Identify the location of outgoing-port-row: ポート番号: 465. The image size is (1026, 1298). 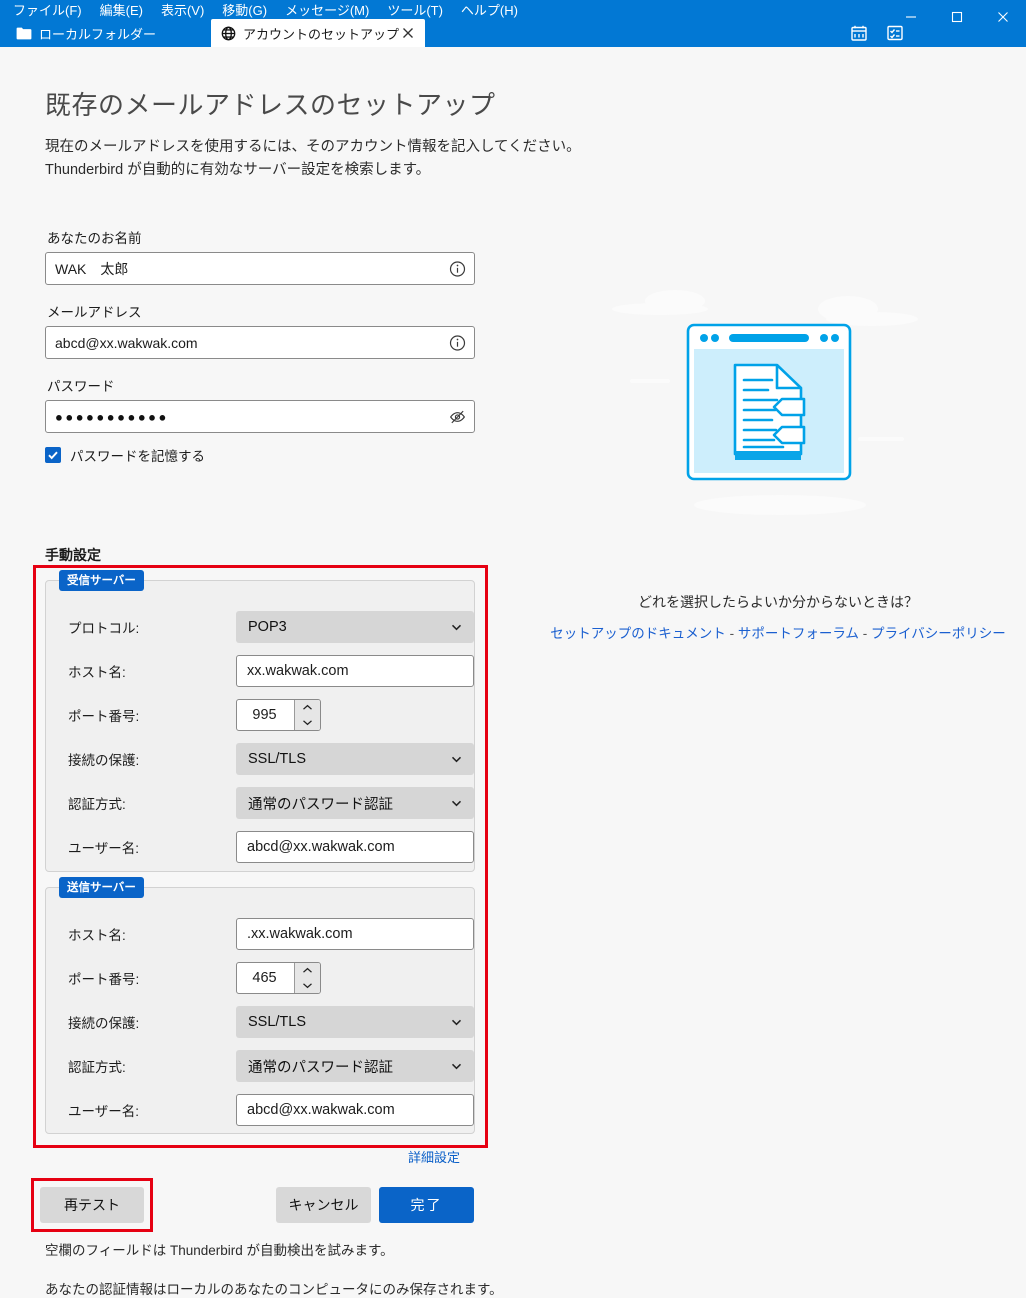
(260, 978).